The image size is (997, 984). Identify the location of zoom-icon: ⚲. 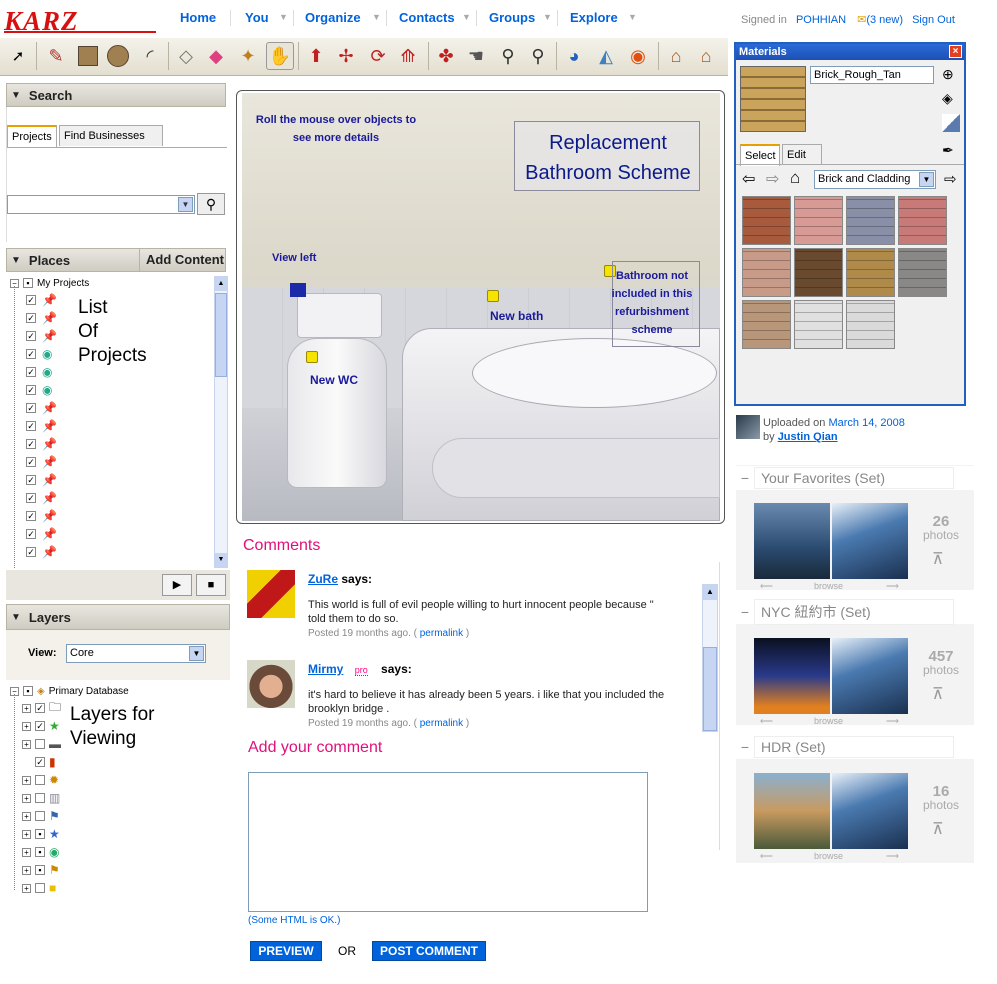
(508, 56).